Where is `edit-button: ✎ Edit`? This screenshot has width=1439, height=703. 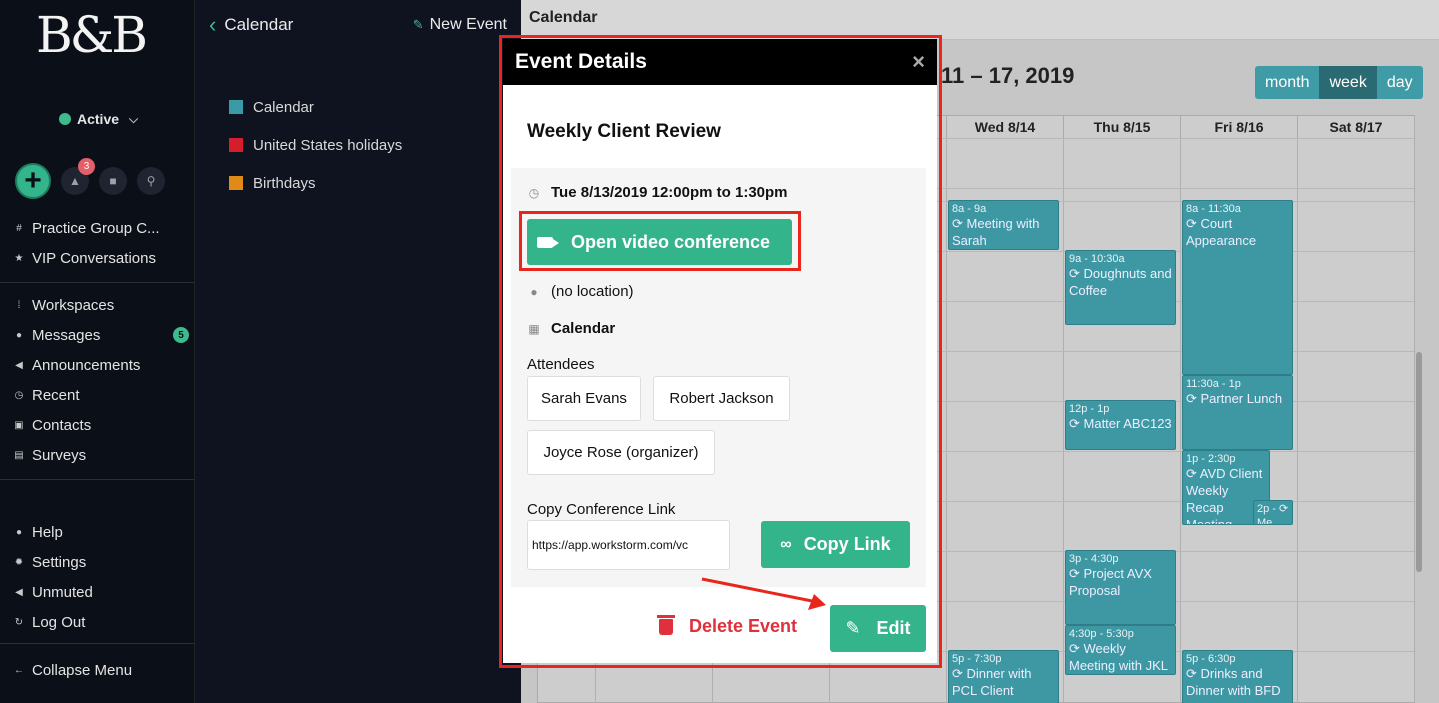 edit-button: ✎ Edit is located at coordinates (878, 628).